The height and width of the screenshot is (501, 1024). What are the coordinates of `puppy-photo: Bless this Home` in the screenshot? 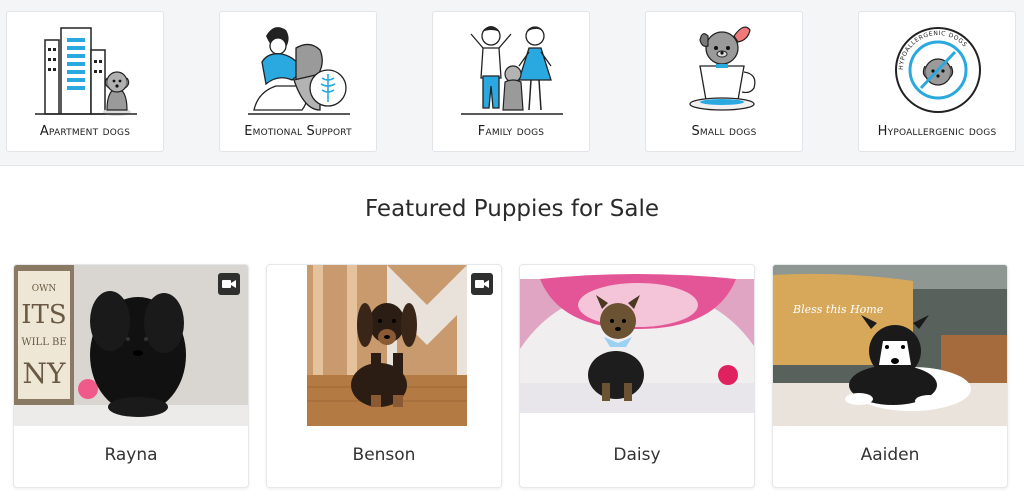 It's located at (890, 345).